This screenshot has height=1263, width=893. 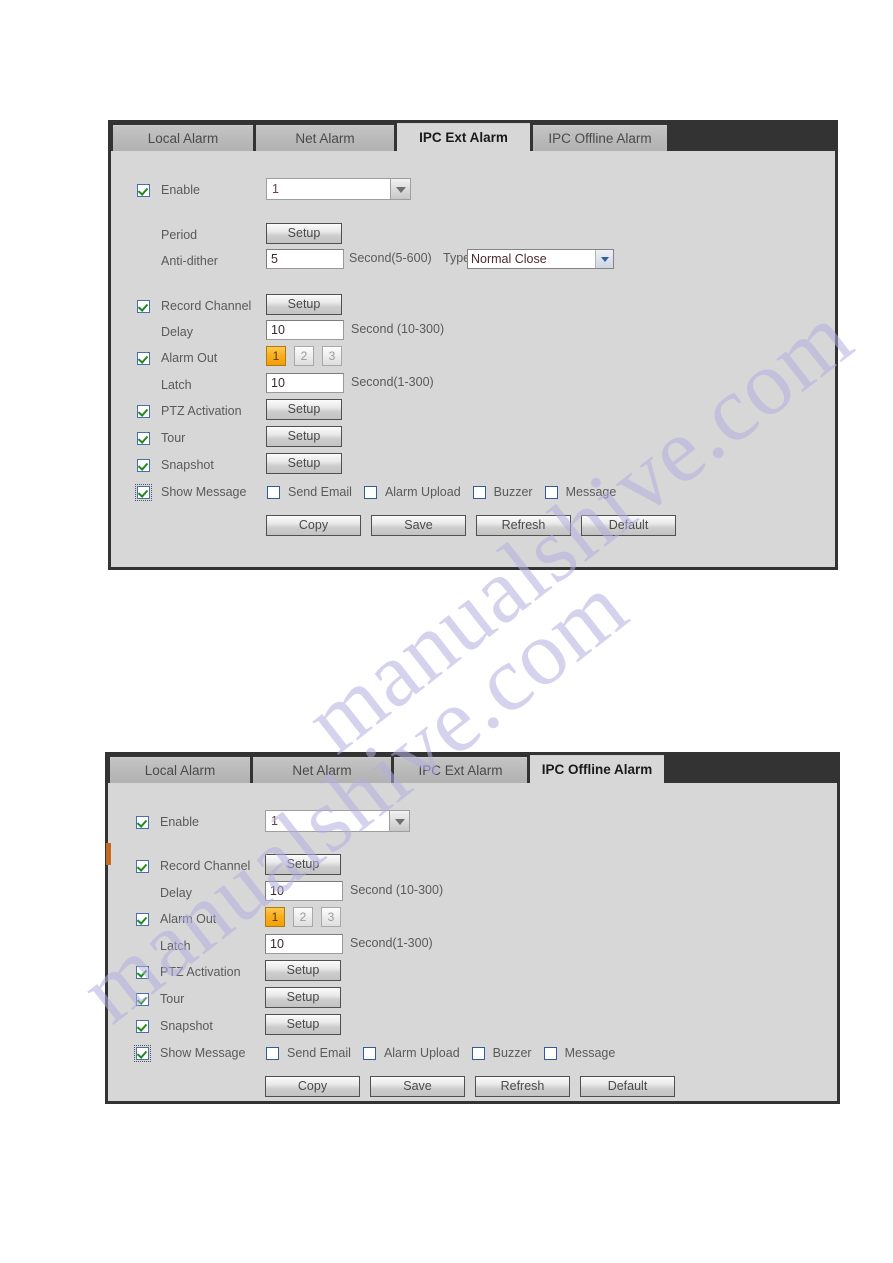 I want to click on alarm-out-channel-group: 1 2 3, so click(x=308, y=356).